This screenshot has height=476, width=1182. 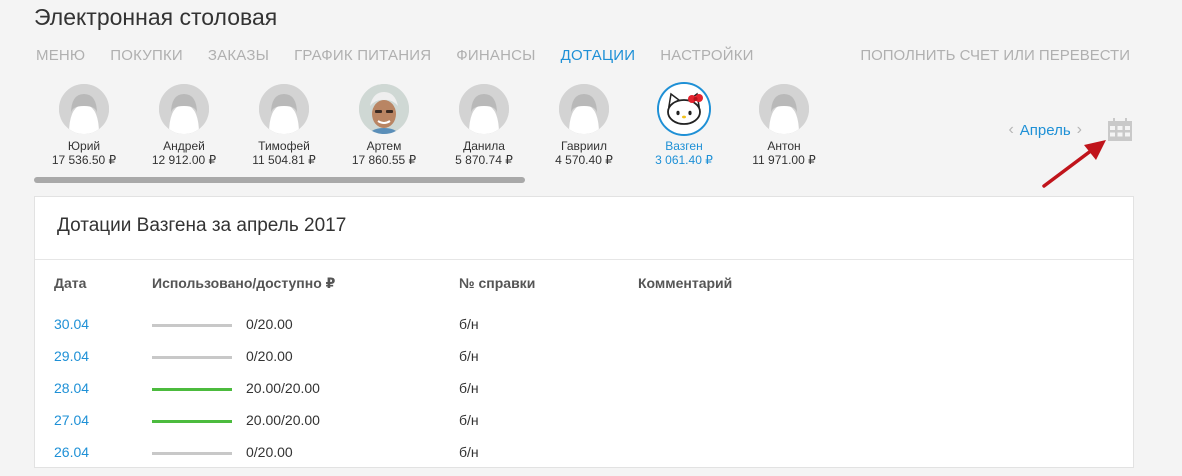 What do you see at coordinates (71, 420) in the screenshot?
I see `row-date-link: 27.04` at bounding box center [71, 420].